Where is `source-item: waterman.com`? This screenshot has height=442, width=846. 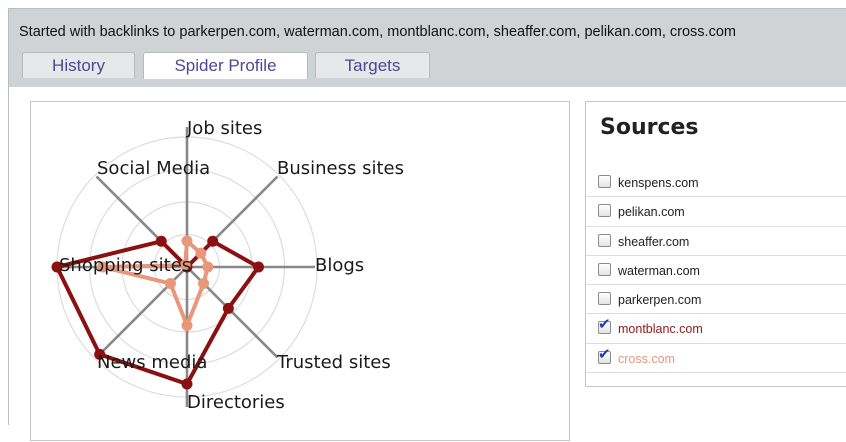 source-item: waterman.com is located at coordinates (716, 271).